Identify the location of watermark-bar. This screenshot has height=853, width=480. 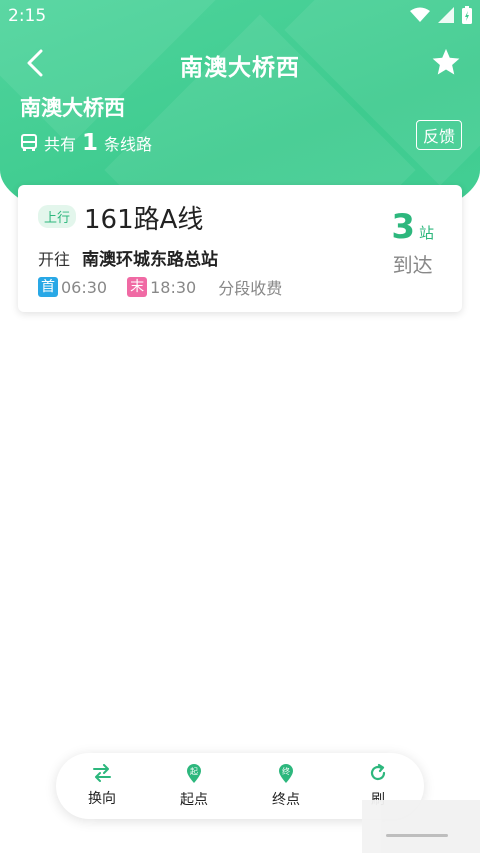
(417, 835).